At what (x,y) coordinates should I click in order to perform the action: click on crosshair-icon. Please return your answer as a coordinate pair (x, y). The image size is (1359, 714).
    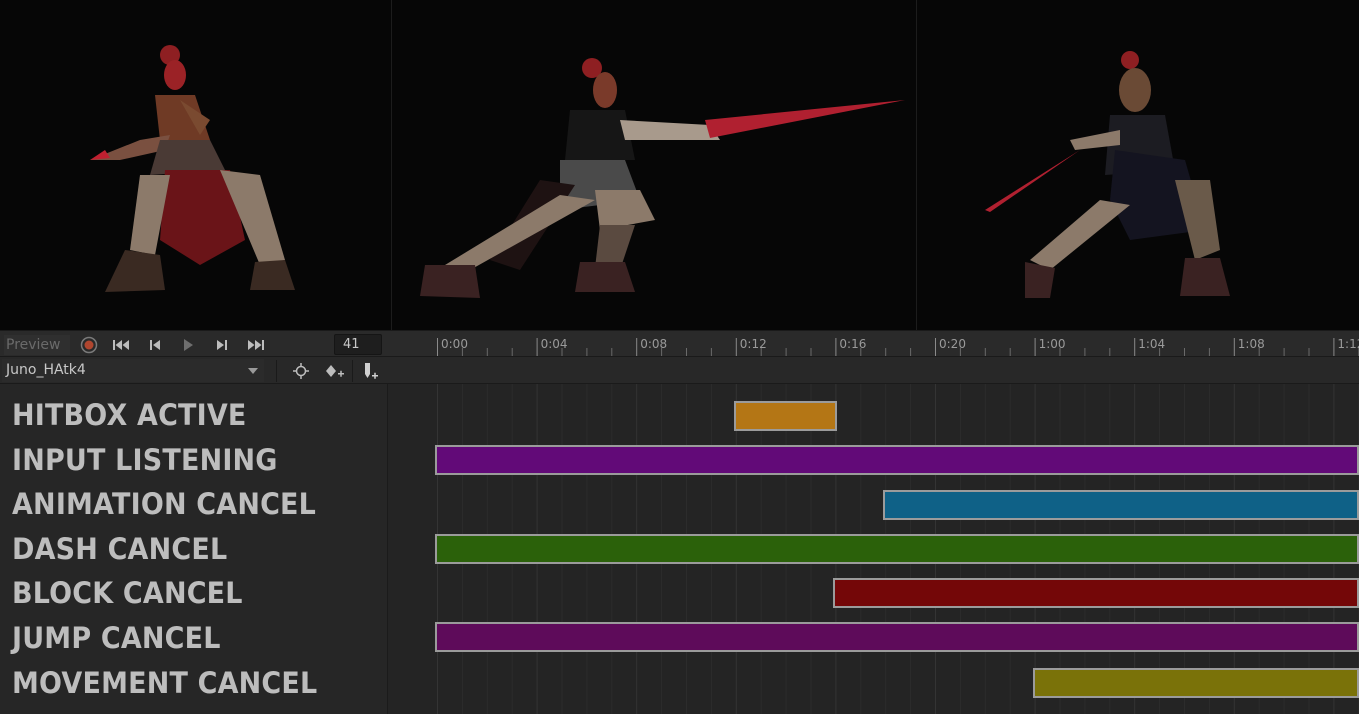
    Looking at the image, I should click on (301, 371).